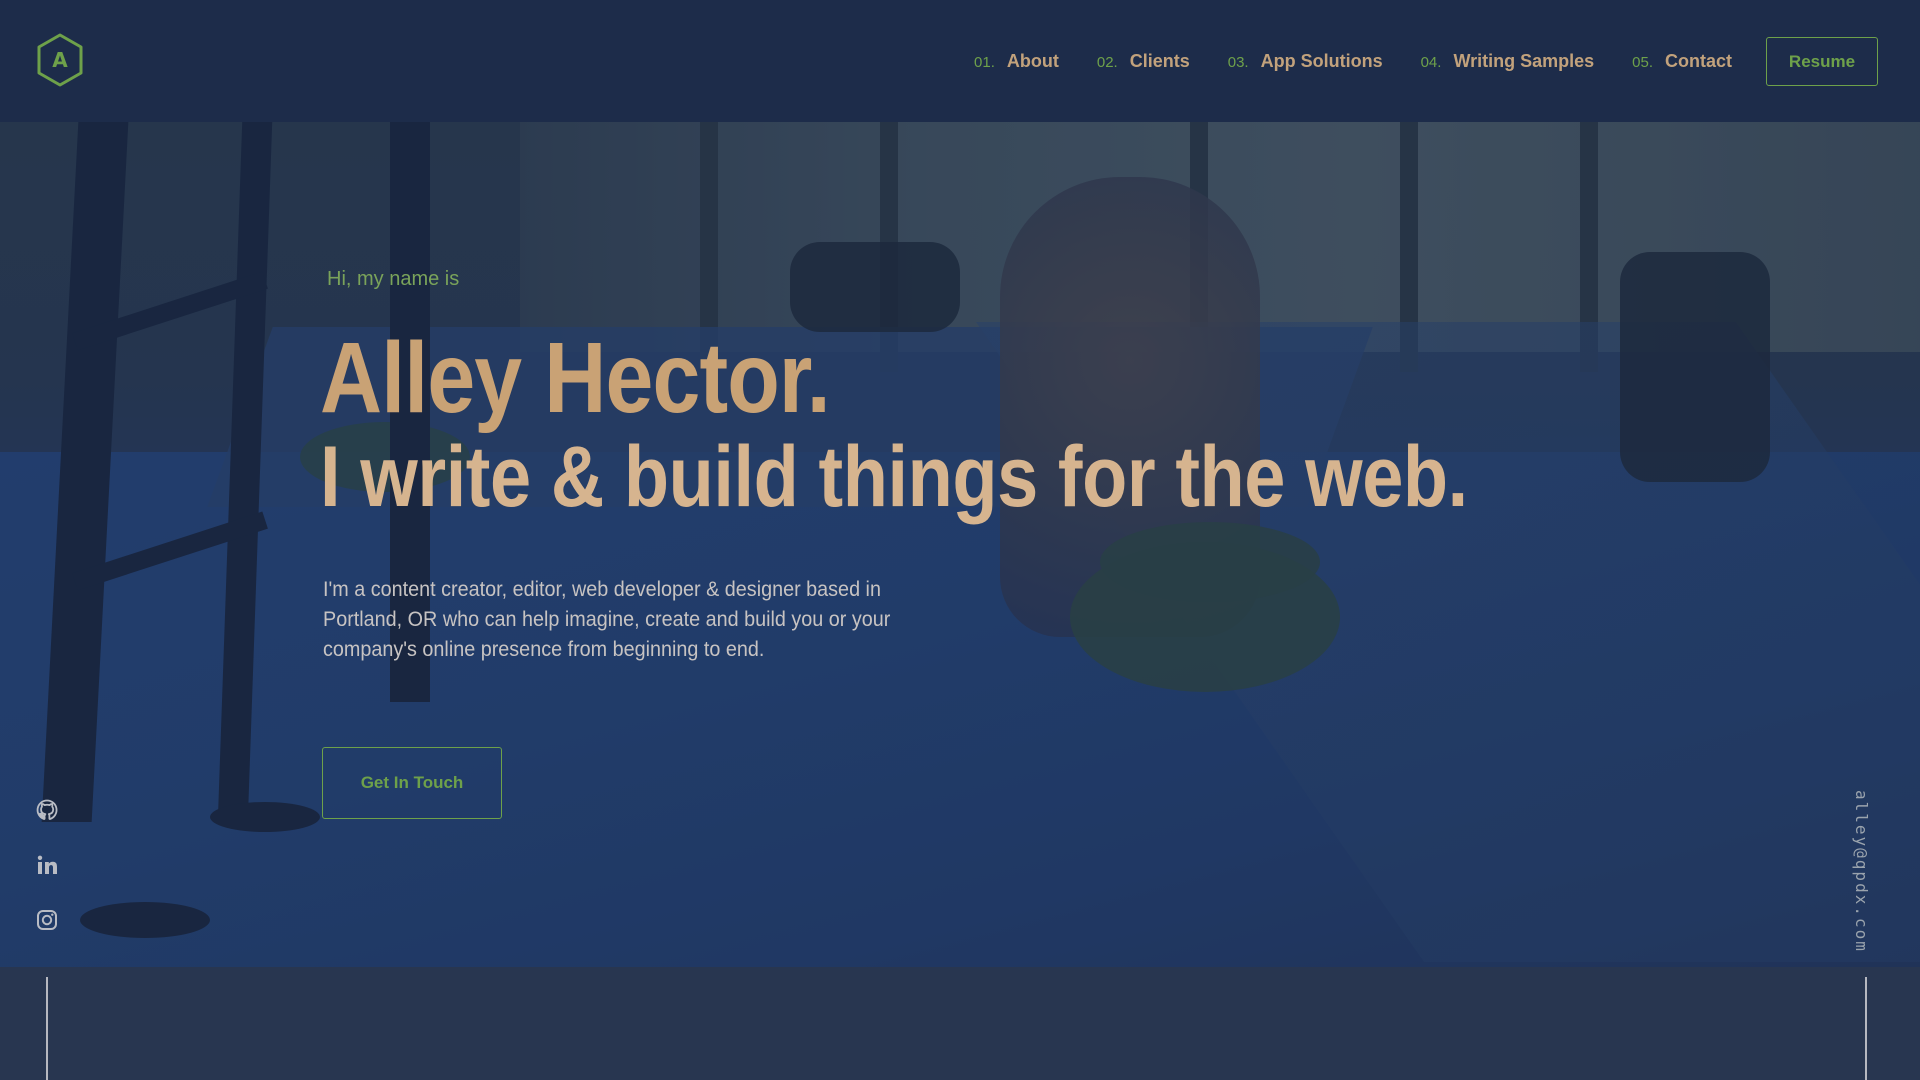 Image resolution: width=1920 pixels, height=1080 pixels. I want to click on get-in-touch-button: Get In Touch, so click(412, 783).